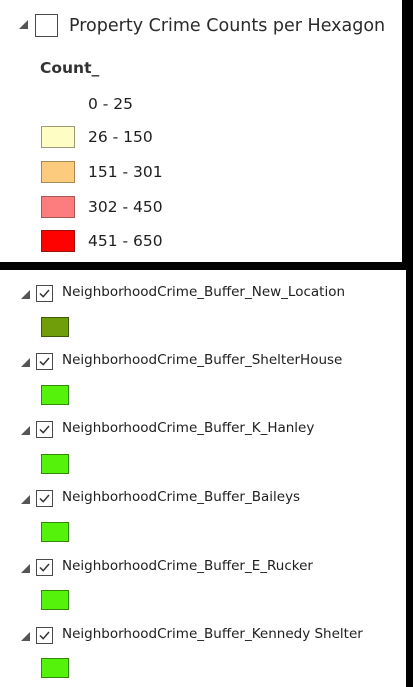  Describe the element at coordinates (111, 104) in the screenshot. I see `legend-class-label: 0 - 25` at that location.